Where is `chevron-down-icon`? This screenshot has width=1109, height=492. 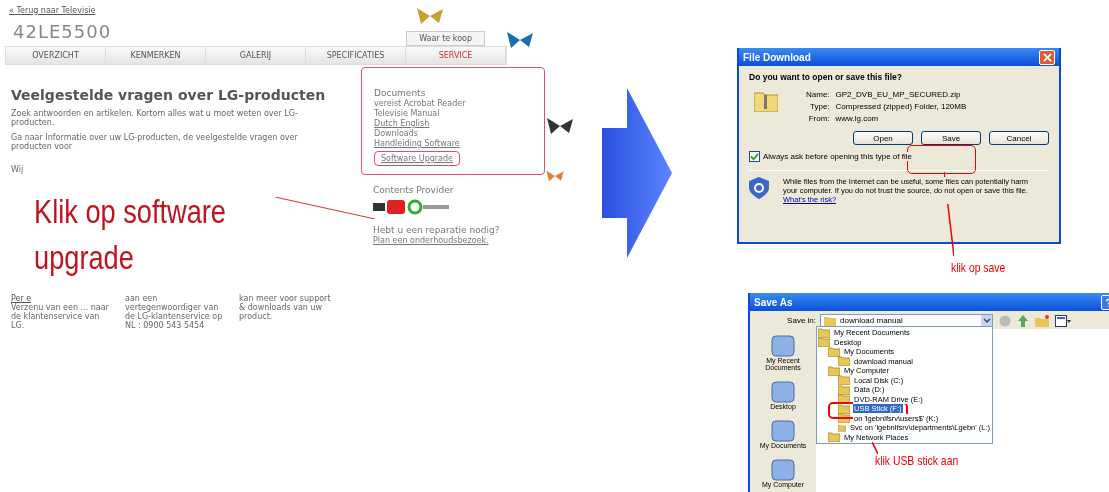 chevron-down-icon is located at coordinates (986, 320).